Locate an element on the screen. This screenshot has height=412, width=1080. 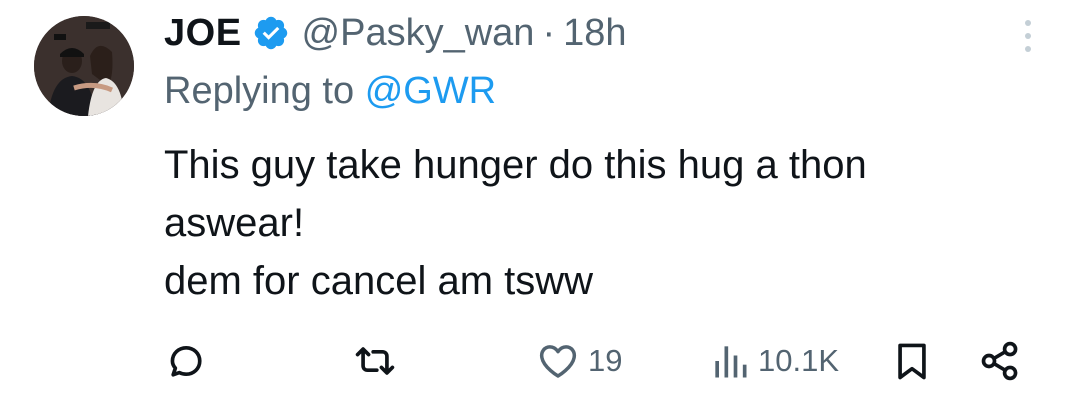
avatar is located at coordinates (84, 66).